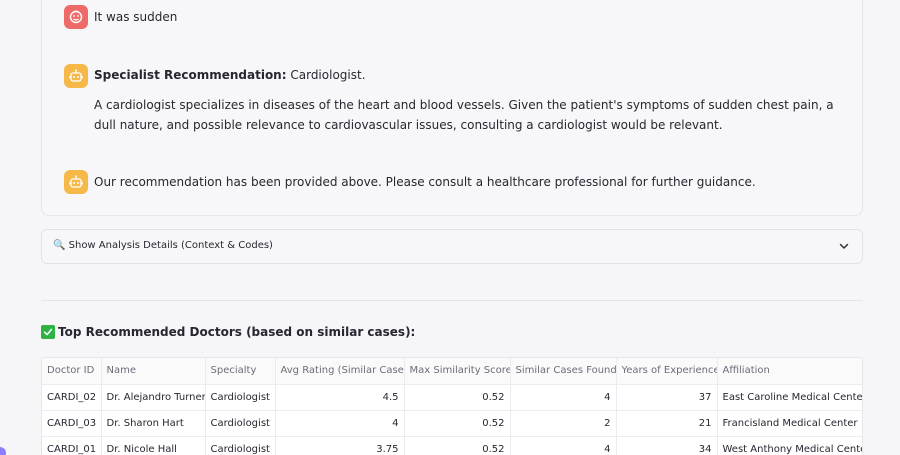 This screenshot has height=455, width=900. Describe the element at coordinates (72, 445) in the screenshot. I see `cell-doctor-id: CARDI_01` at that location.